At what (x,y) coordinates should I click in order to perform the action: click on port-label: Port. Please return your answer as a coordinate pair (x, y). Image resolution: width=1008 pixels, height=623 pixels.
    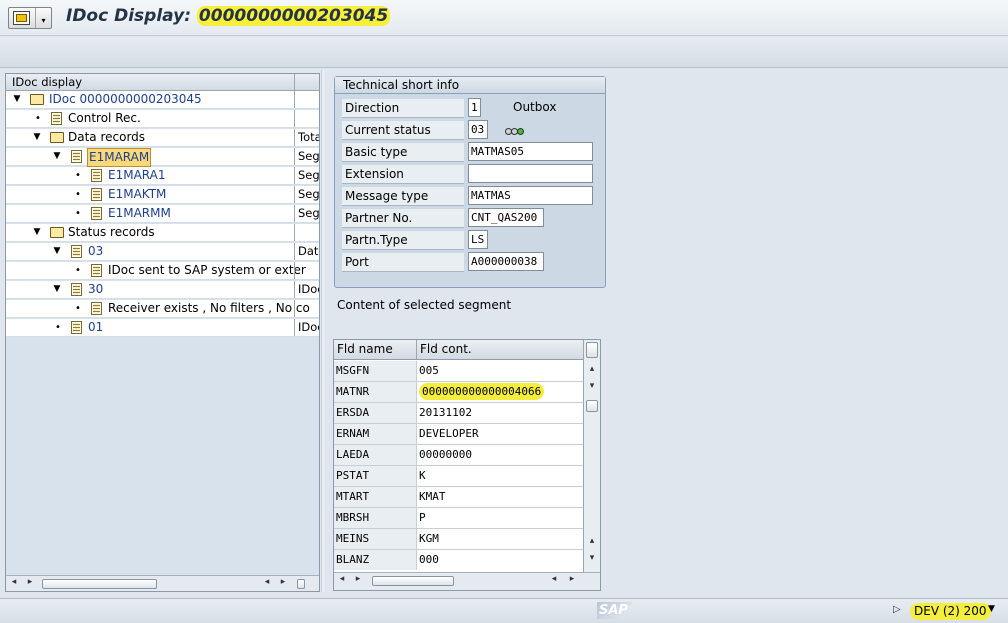
    Looking at the image, I should click on (403, 262).